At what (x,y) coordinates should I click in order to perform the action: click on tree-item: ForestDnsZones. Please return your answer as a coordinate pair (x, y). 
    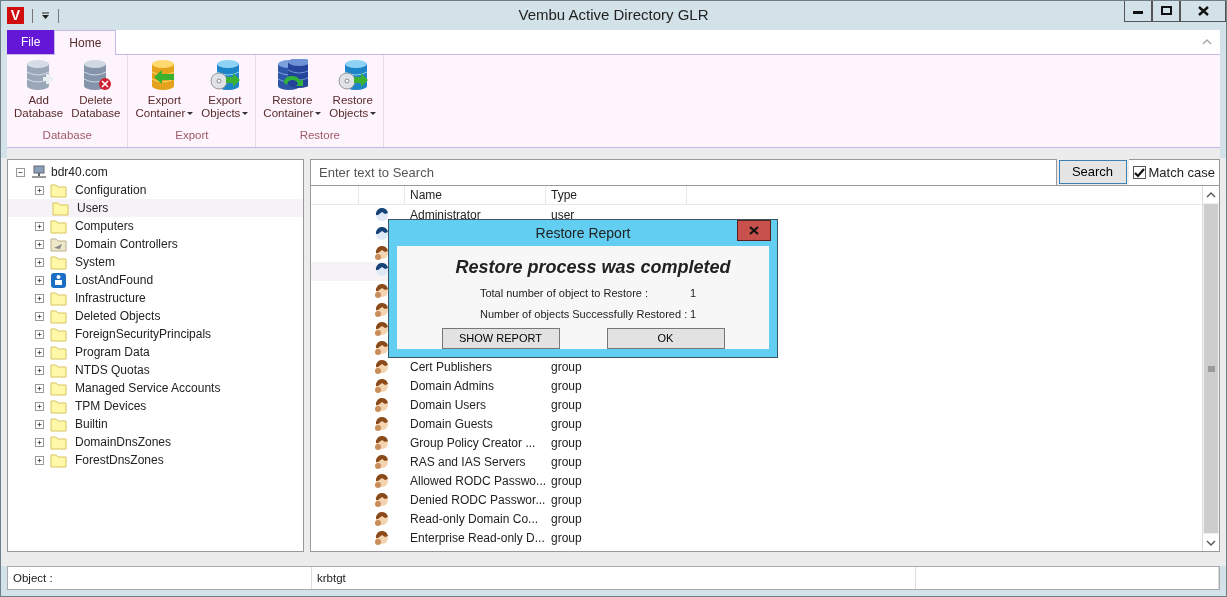
    Looking at the image, I should click on (119, 460).